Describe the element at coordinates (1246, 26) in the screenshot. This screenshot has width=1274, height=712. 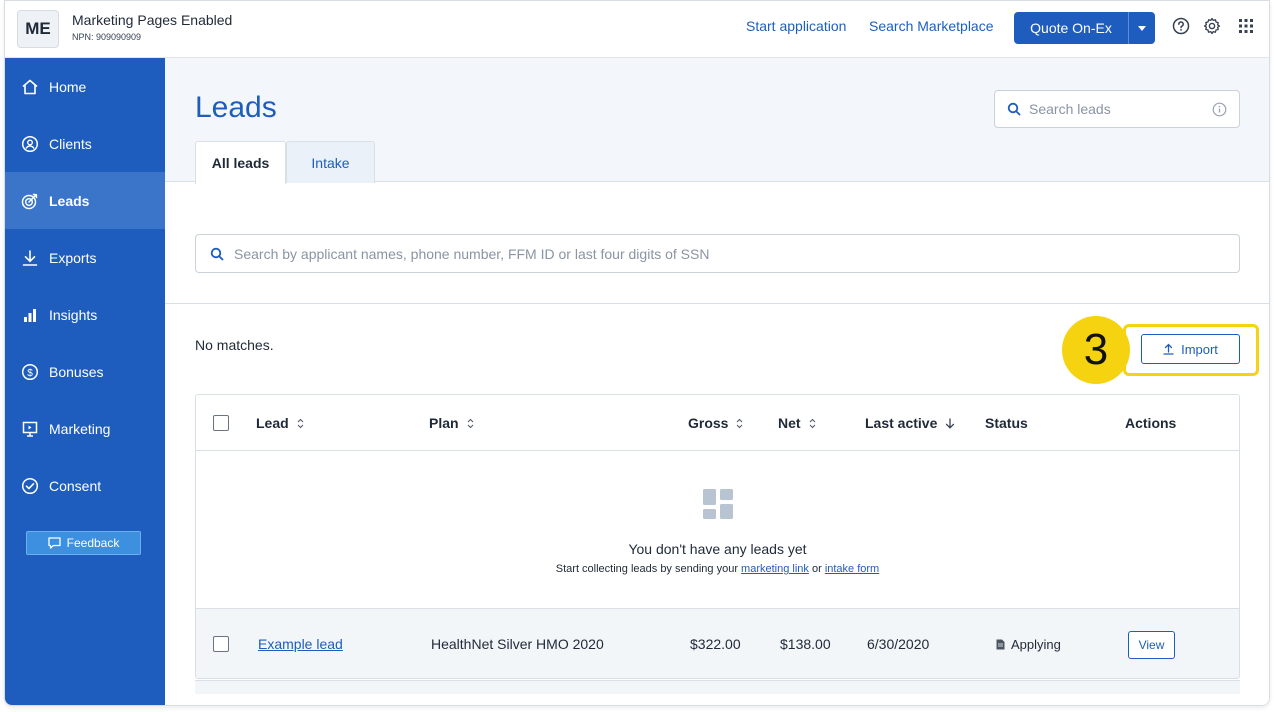
I see `apps-grid-icon` at that location.